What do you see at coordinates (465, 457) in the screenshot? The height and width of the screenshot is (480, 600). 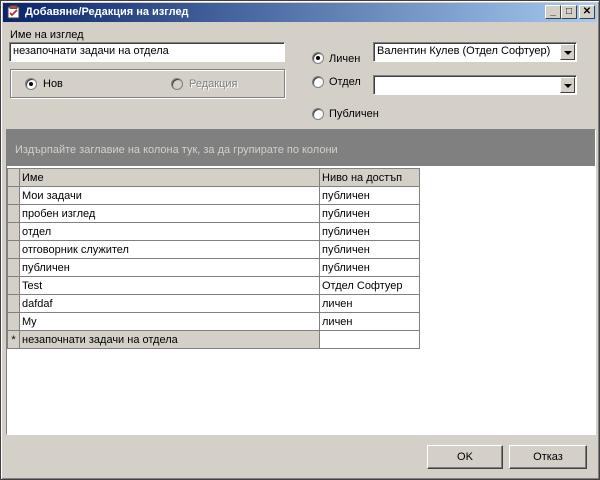 I see `ok-button: OK` at bounding box center [465, 457].